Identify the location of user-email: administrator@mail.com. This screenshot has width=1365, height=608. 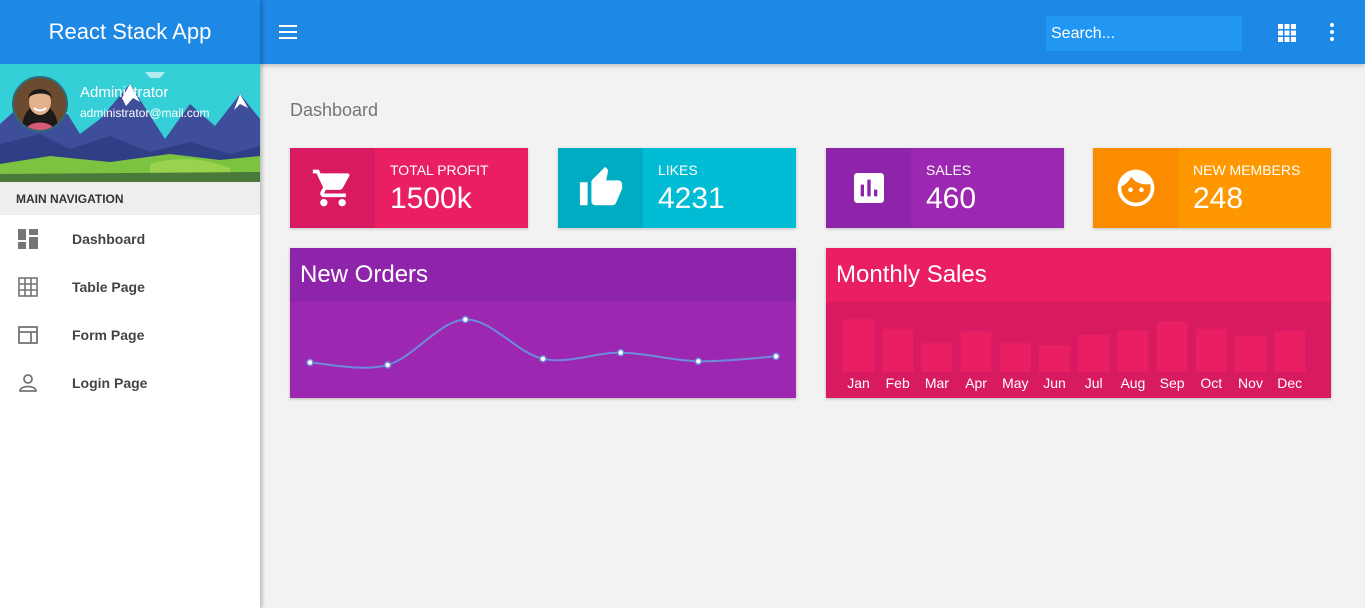
(145, 113).